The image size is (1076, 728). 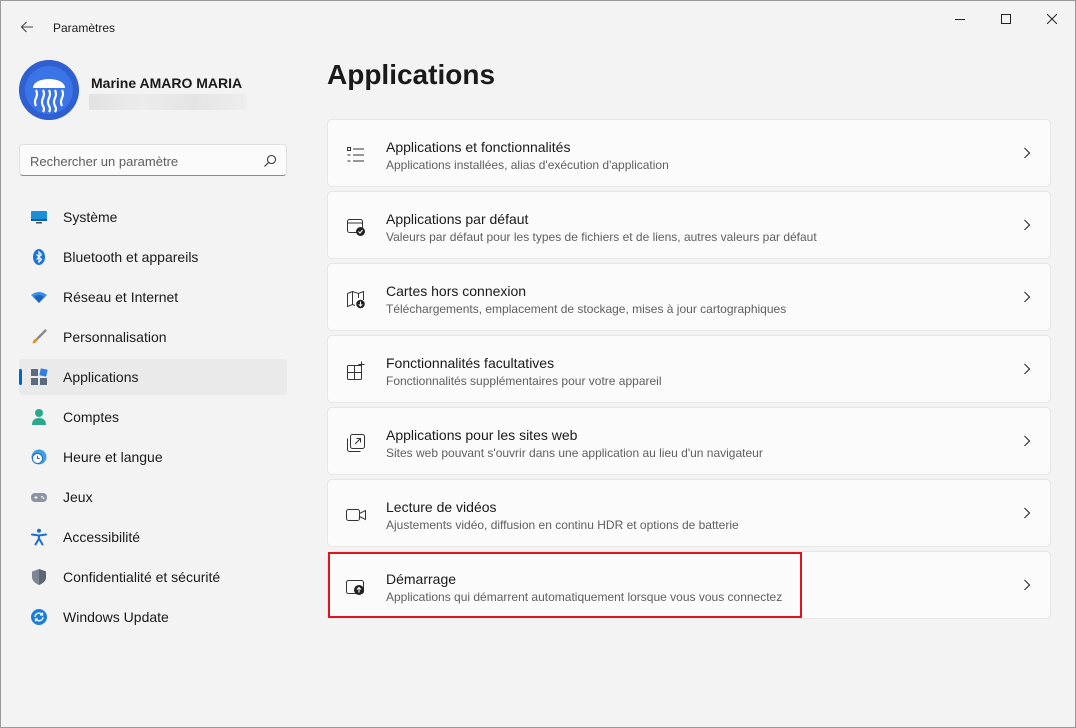 I want to click on sidebar-item-label: Réseau et Internet, so click(x=121, y=297).